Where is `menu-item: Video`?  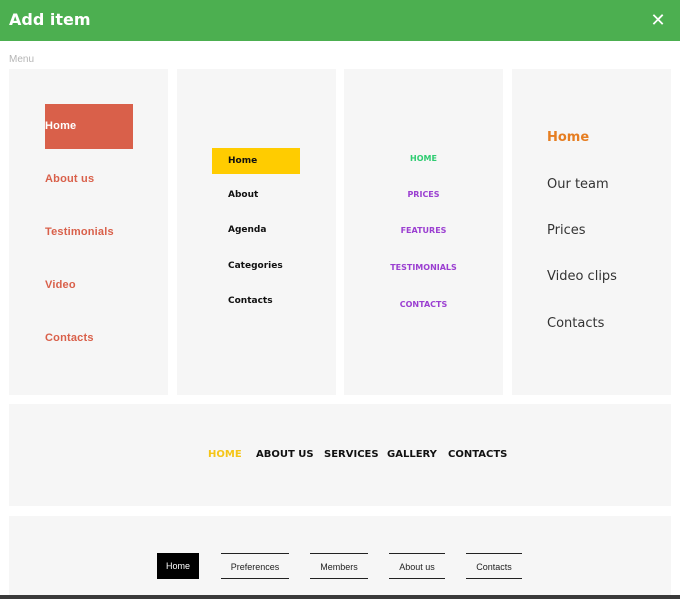 menu-item: Video is located at coordinates (60, 285).